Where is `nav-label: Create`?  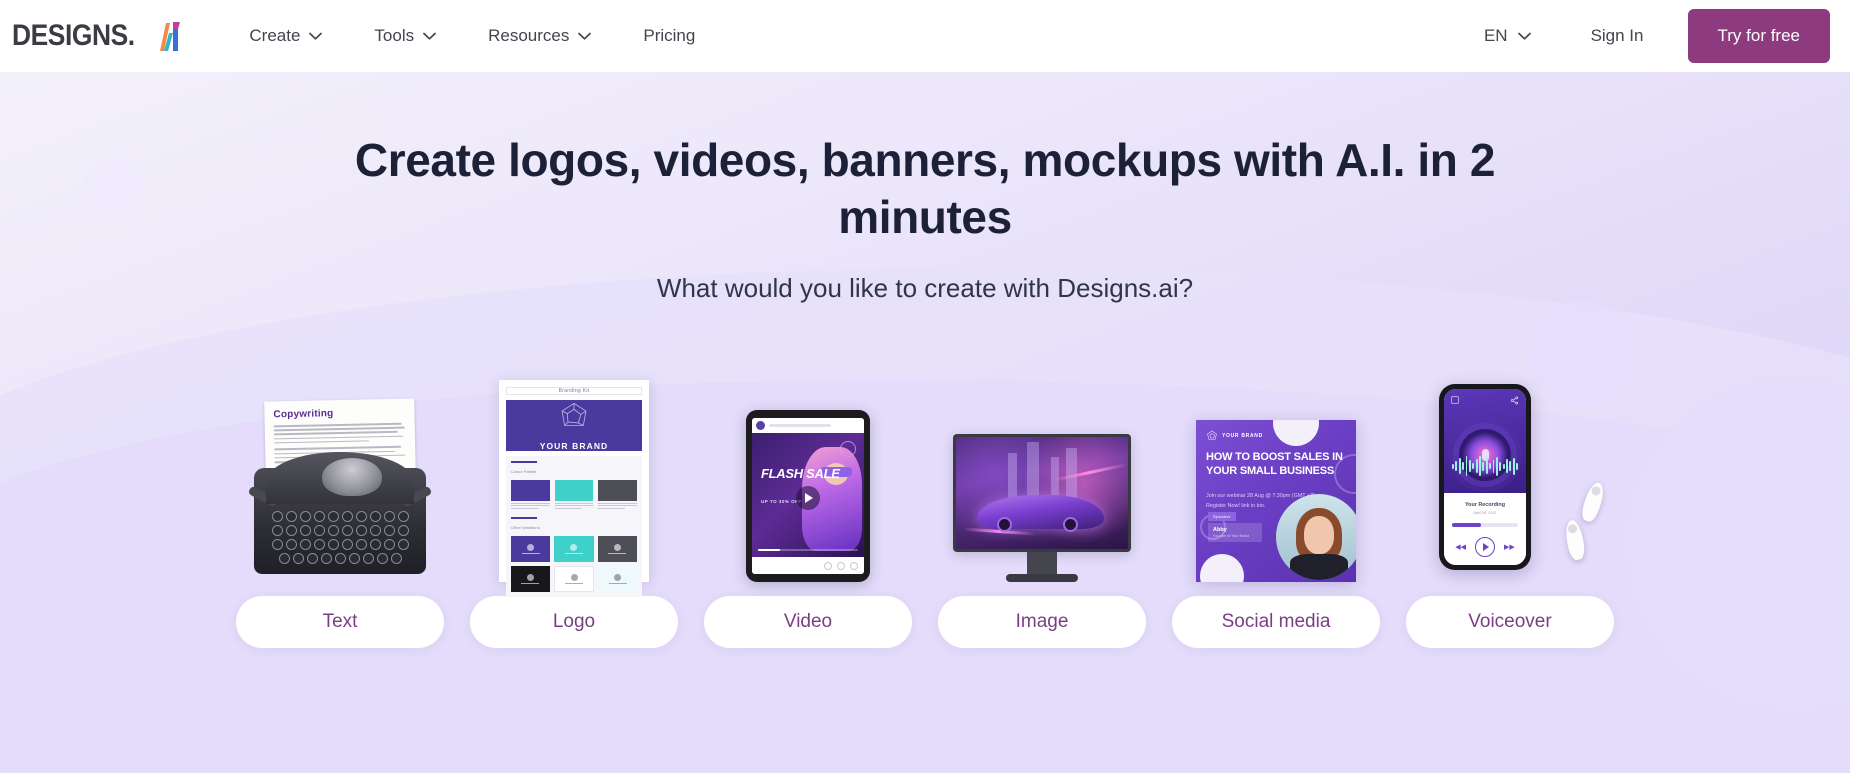 nav-label: Create is located at coordinates (275, 35).